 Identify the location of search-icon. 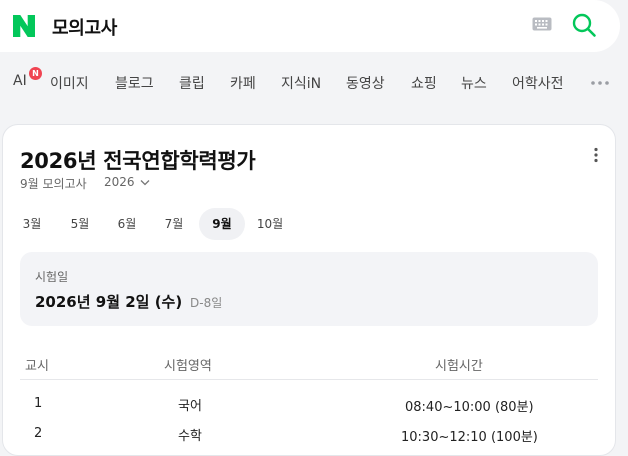
(584, 25).